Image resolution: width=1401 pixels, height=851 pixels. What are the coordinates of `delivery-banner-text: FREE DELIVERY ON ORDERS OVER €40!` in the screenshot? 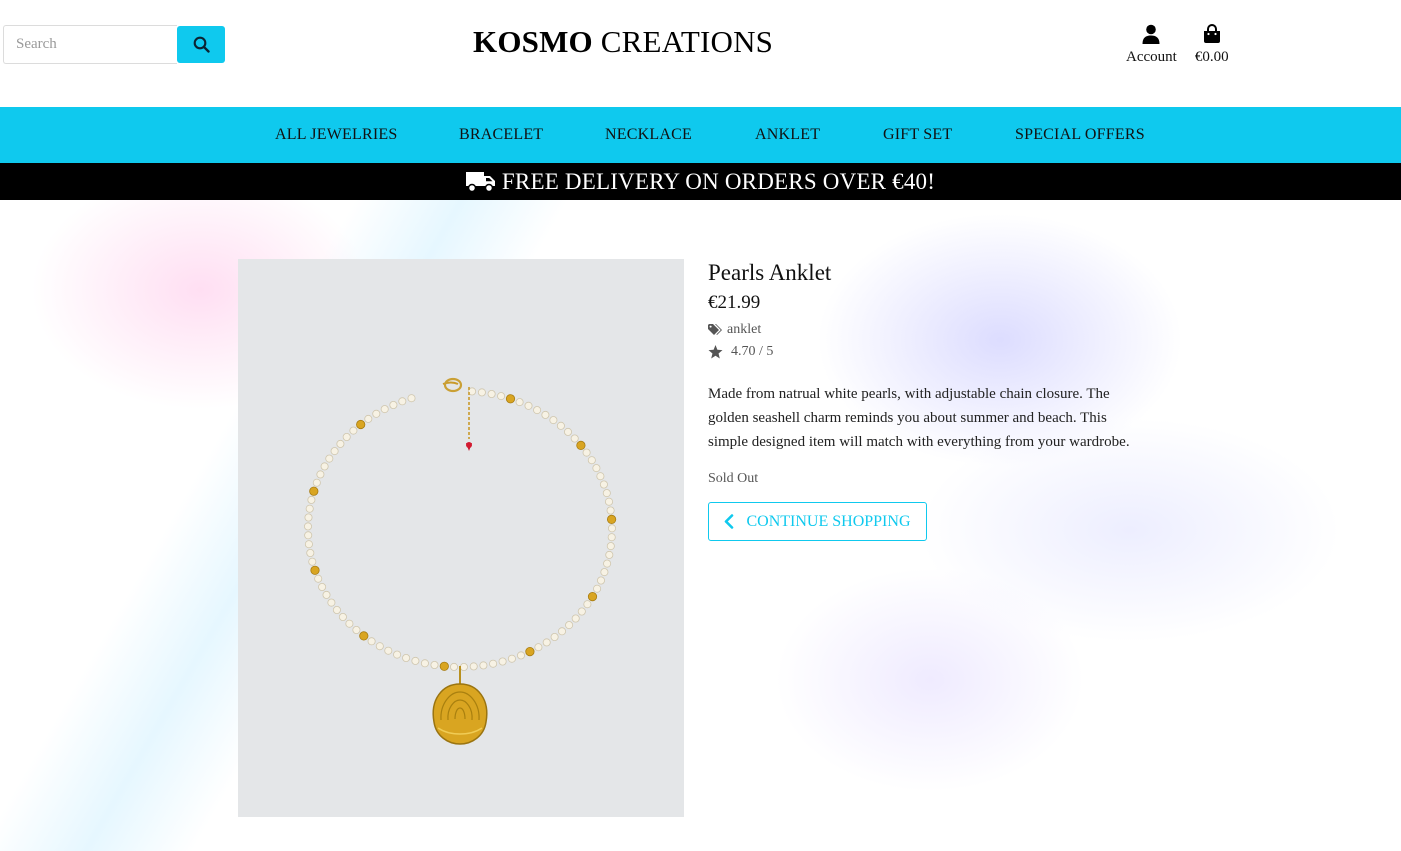 It's located at (718, 181).